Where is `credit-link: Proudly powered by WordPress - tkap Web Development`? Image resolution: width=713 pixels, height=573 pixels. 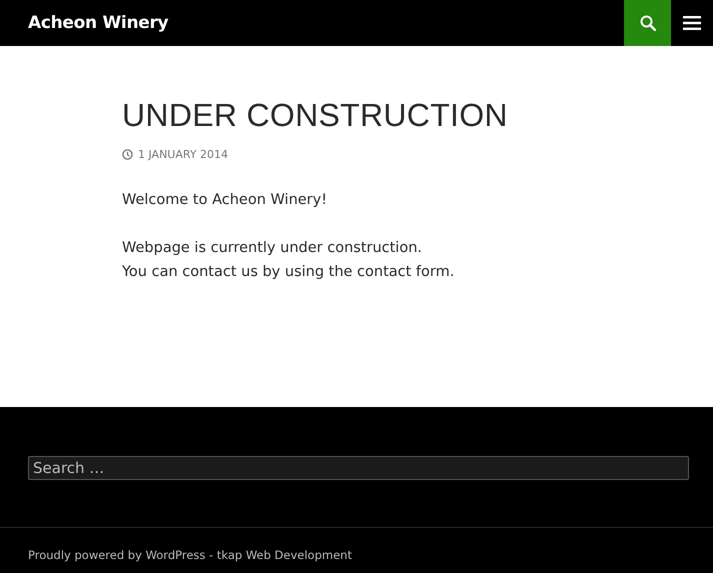 credit-link: Proudly powered by WordPress - tkap Web Development is located at coordinates (190, 555).